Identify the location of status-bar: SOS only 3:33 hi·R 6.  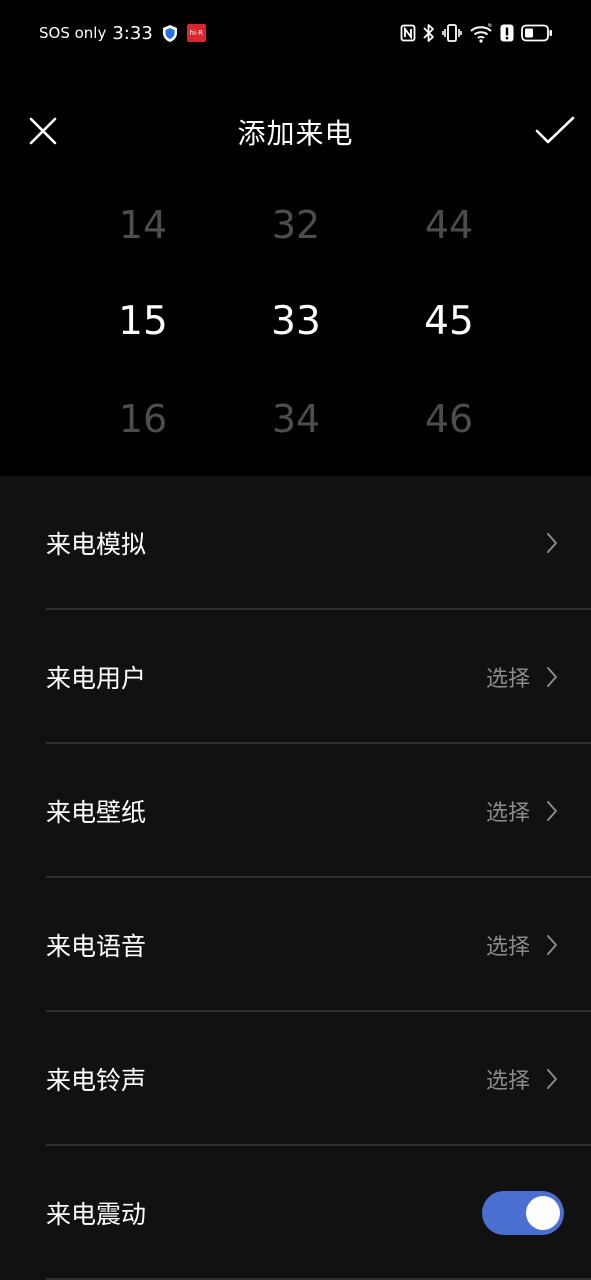
(295, 33).